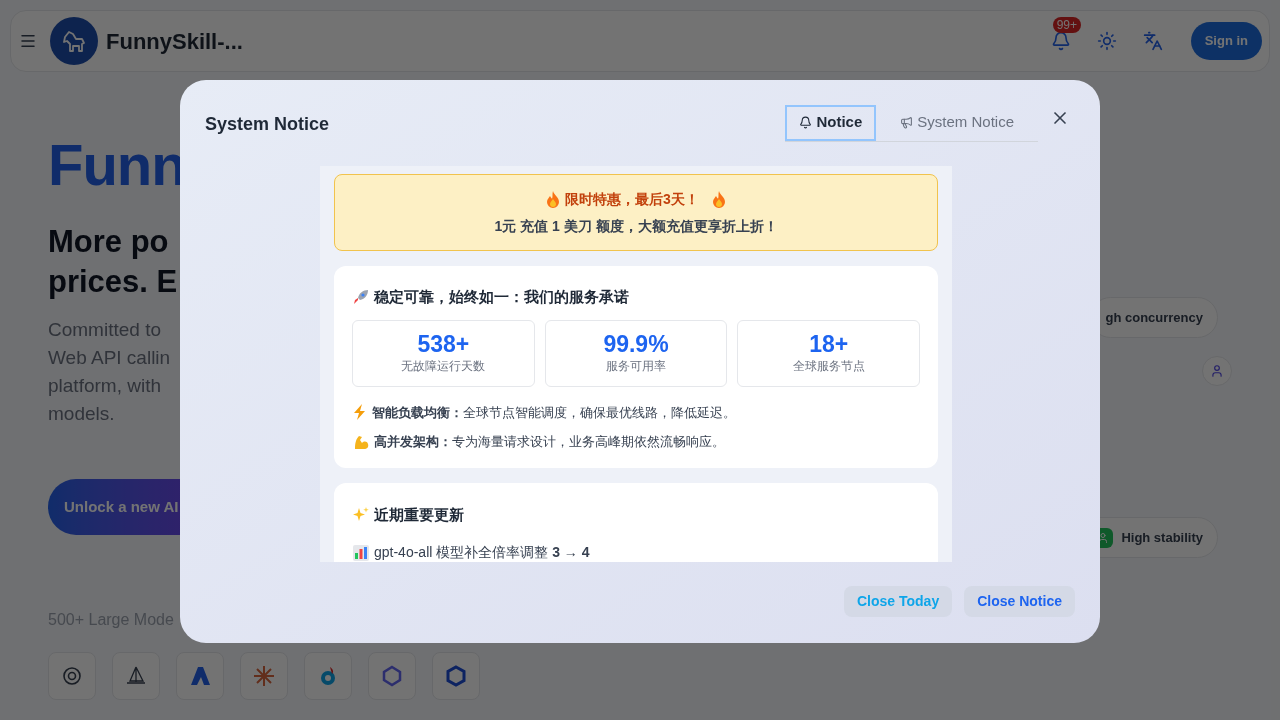 This screenshot has width=1280, height=720. What do you see at coordinates (1217, 371) in the screenshot?
I see `avatar` at bounding box center [1217, 371].